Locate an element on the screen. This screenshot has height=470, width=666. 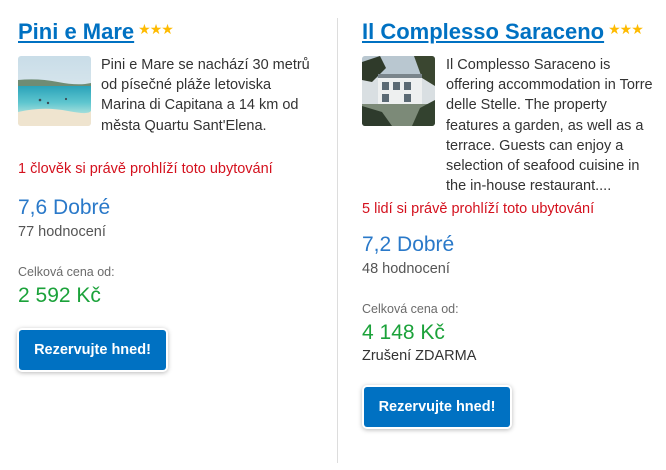
viewers-notice: 5 lidí si právě prohlíží toto ubytování is located at coordinates (478, 209).